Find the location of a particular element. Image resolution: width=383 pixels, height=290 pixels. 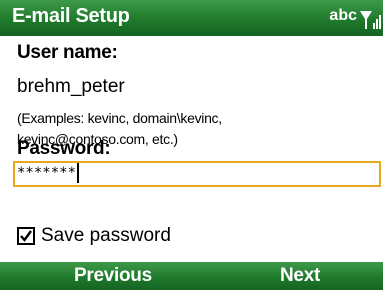

password-label: Password: is located at coordinates (64, 148).